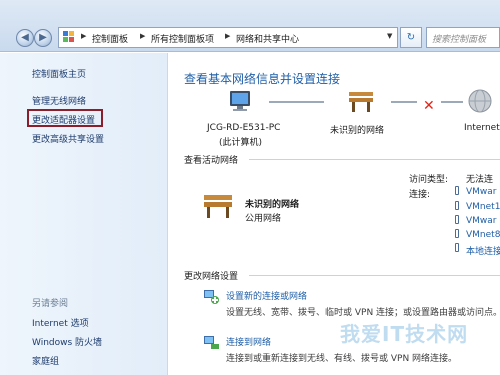  What do you see at coordinates (244, 128) in the screenshot?
I see `computer-name-label: JCG-RD-E531-PC` at bounding box center [244, 128].